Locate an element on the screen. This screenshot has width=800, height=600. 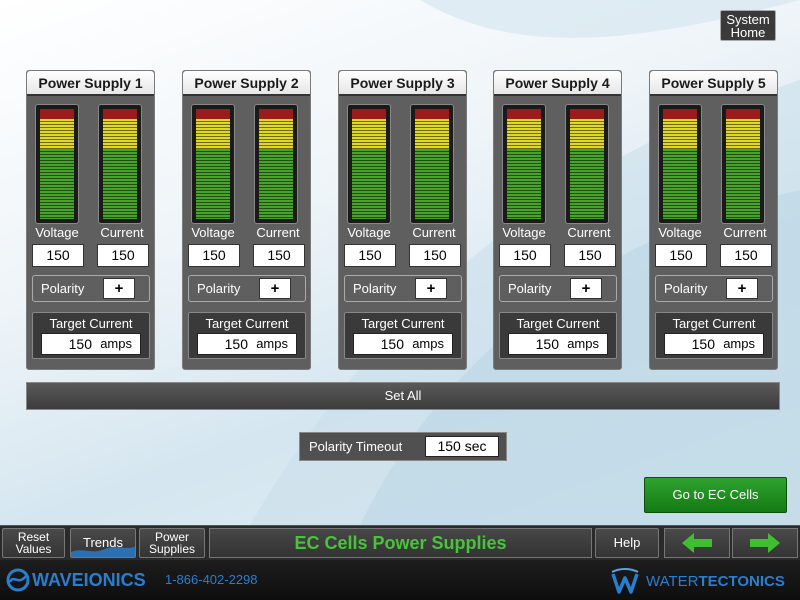
trends-label: Trends is located at coordinates (103, 542).